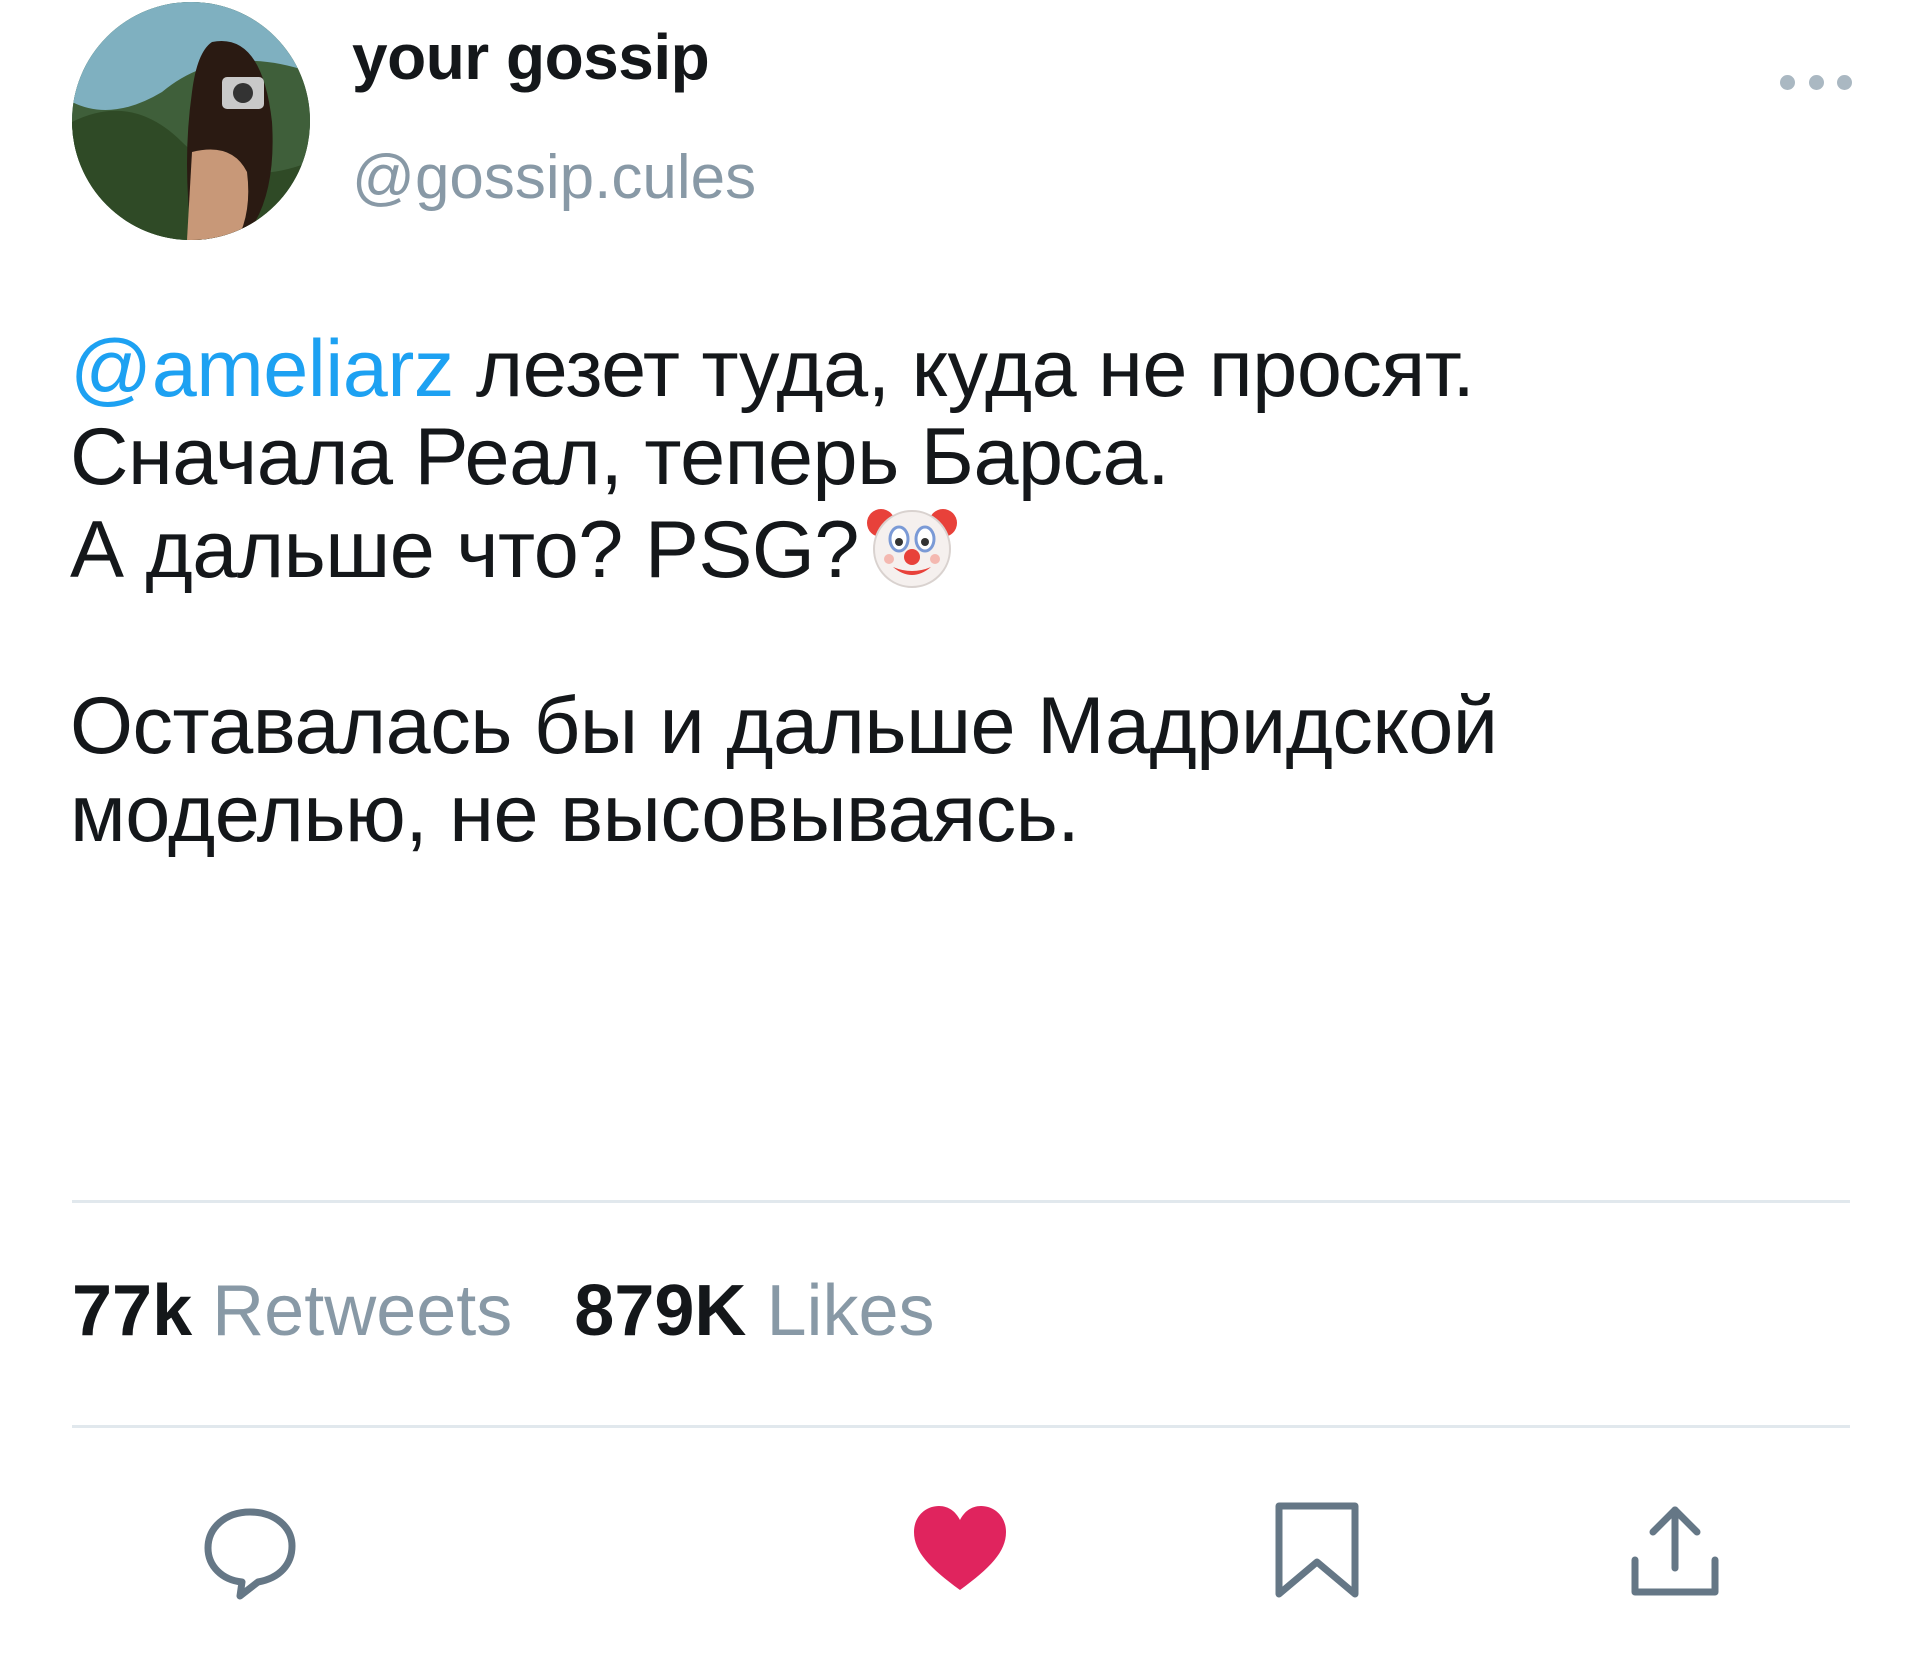 The width and height of the screenshot is (1920, 1660). What do you see at coordinates (575, 814) in the screenshot?
I see `tweet-line-5: моделью, не высовываясь.` at bounding box center [575, 814].